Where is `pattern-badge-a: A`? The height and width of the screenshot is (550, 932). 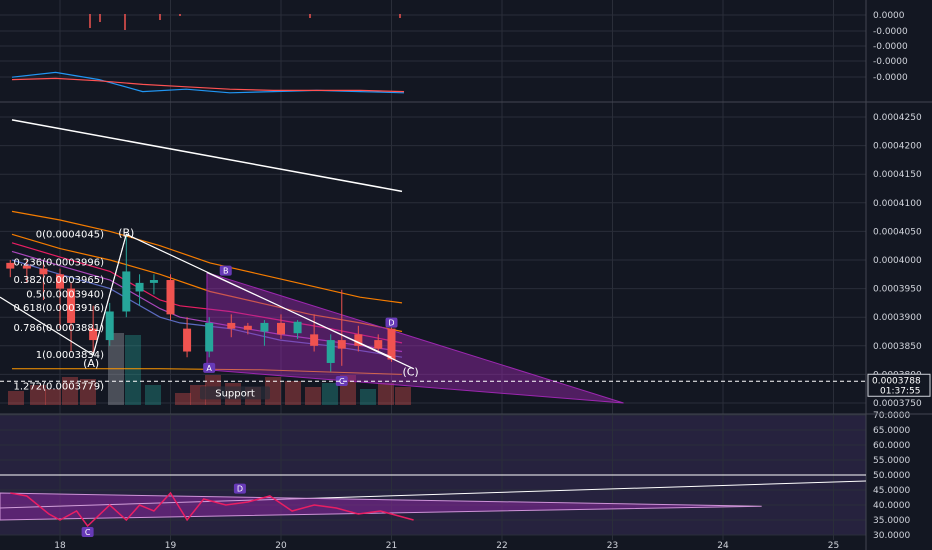
pattern-badge-a: A is located at coordinates (209, 368).